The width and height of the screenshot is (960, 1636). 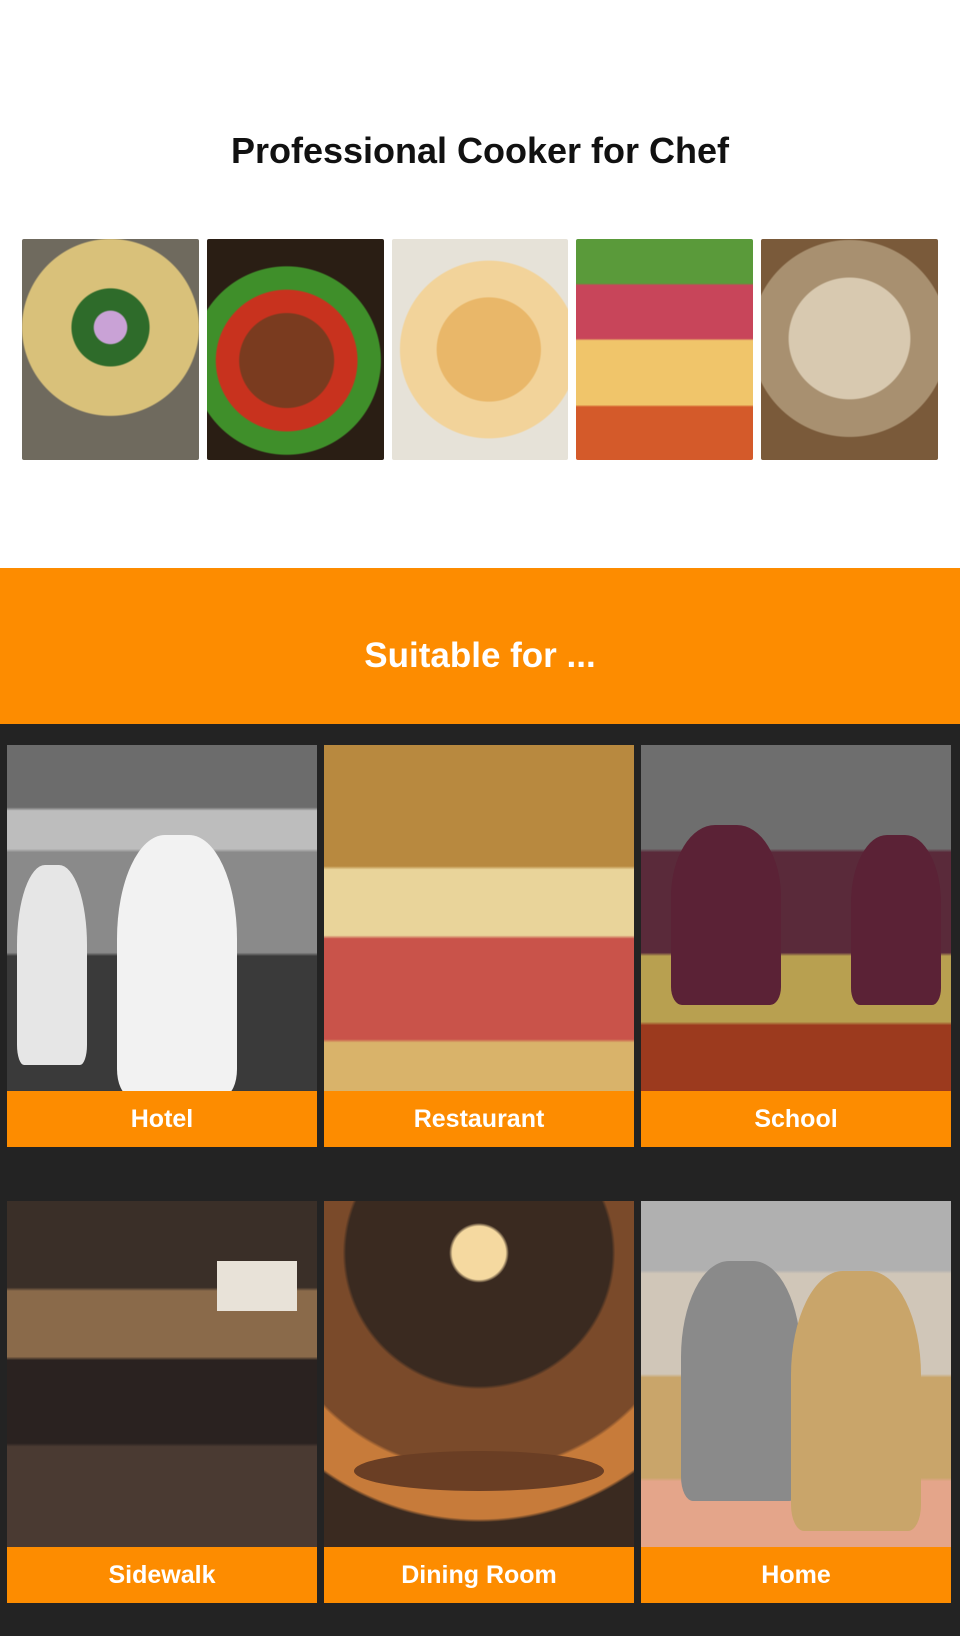 I want to click on venue-card-dining-room: Dining Room, so click(x=479, y=1402).